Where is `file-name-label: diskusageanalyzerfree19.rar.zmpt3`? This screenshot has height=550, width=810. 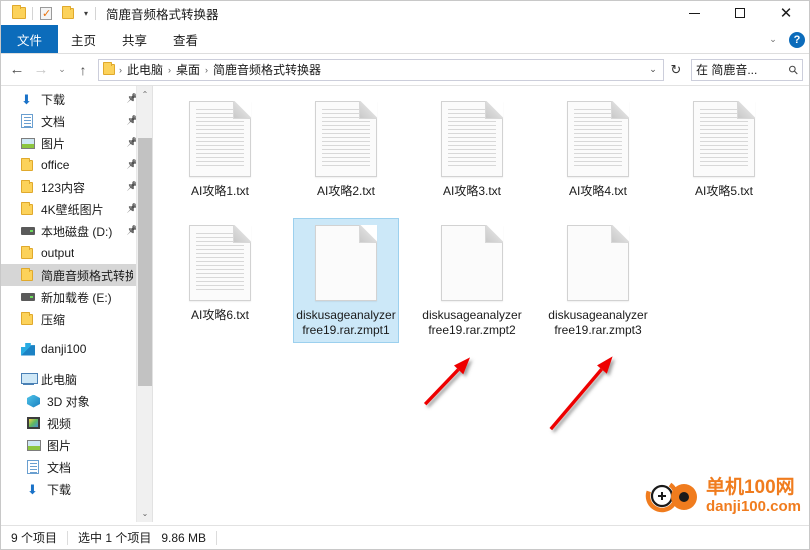 file-name-label: diskusageanalyzerfree19.rar.zmpt3 is located at coordinates (598, 322).